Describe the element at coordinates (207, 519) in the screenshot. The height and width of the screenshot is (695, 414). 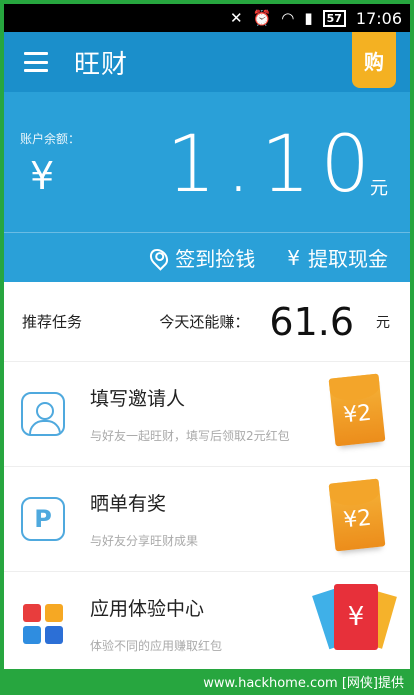
I see `task-item-share: P 晒单有奖 与好友分享旺财成果 ¥2` at that location.